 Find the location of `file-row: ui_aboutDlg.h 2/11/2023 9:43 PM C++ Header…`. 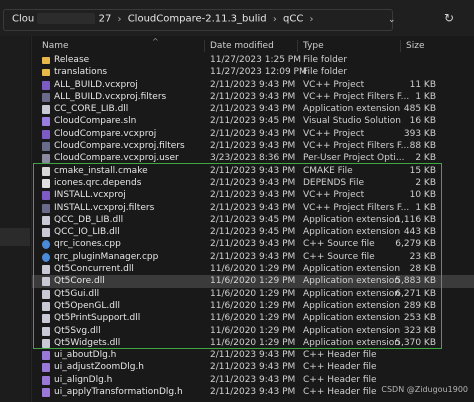

file-row: ui_aboutDlg.h 2/11/2023 9:43 PM C++ Header… is located at coordinates (253, 355).